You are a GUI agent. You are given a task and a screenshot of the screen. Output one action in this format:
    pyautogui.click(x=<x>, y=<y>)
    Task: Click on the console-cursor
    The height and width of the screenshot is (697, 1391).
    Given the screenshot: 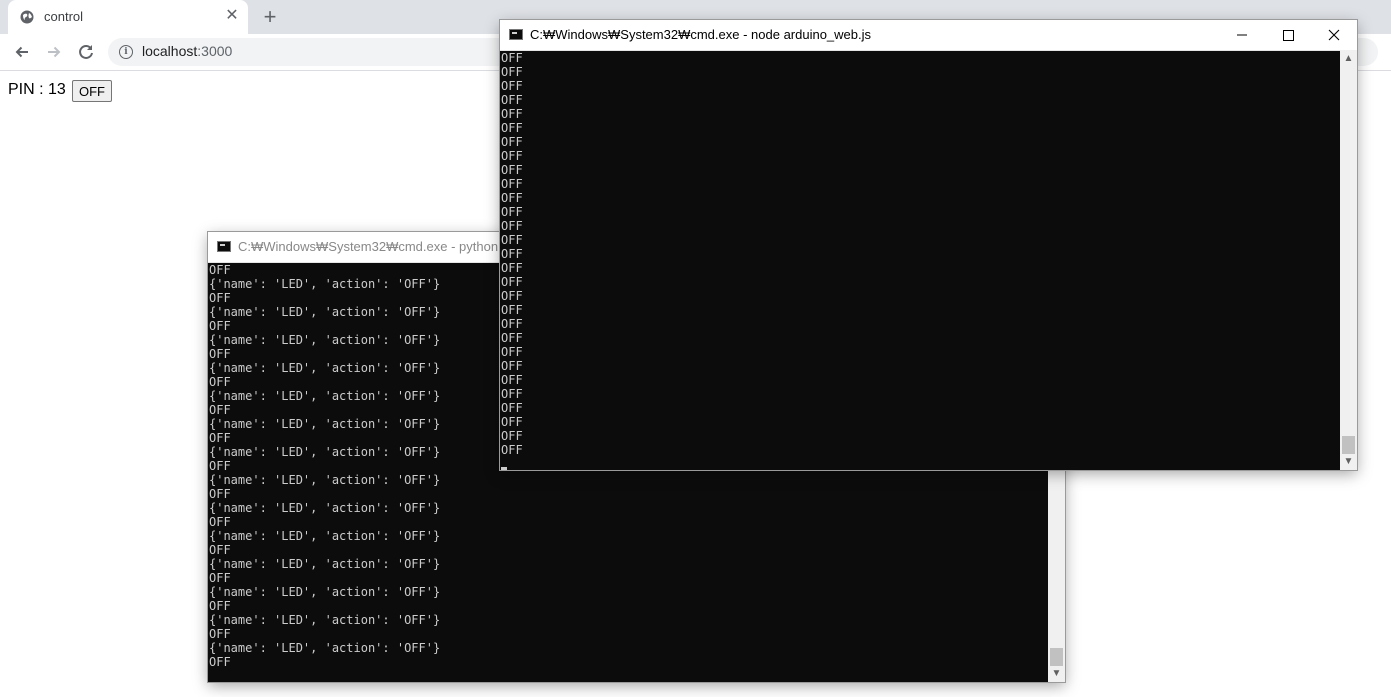 What is the action you would take?
    pyautogui.click(x=504, y=468)
    